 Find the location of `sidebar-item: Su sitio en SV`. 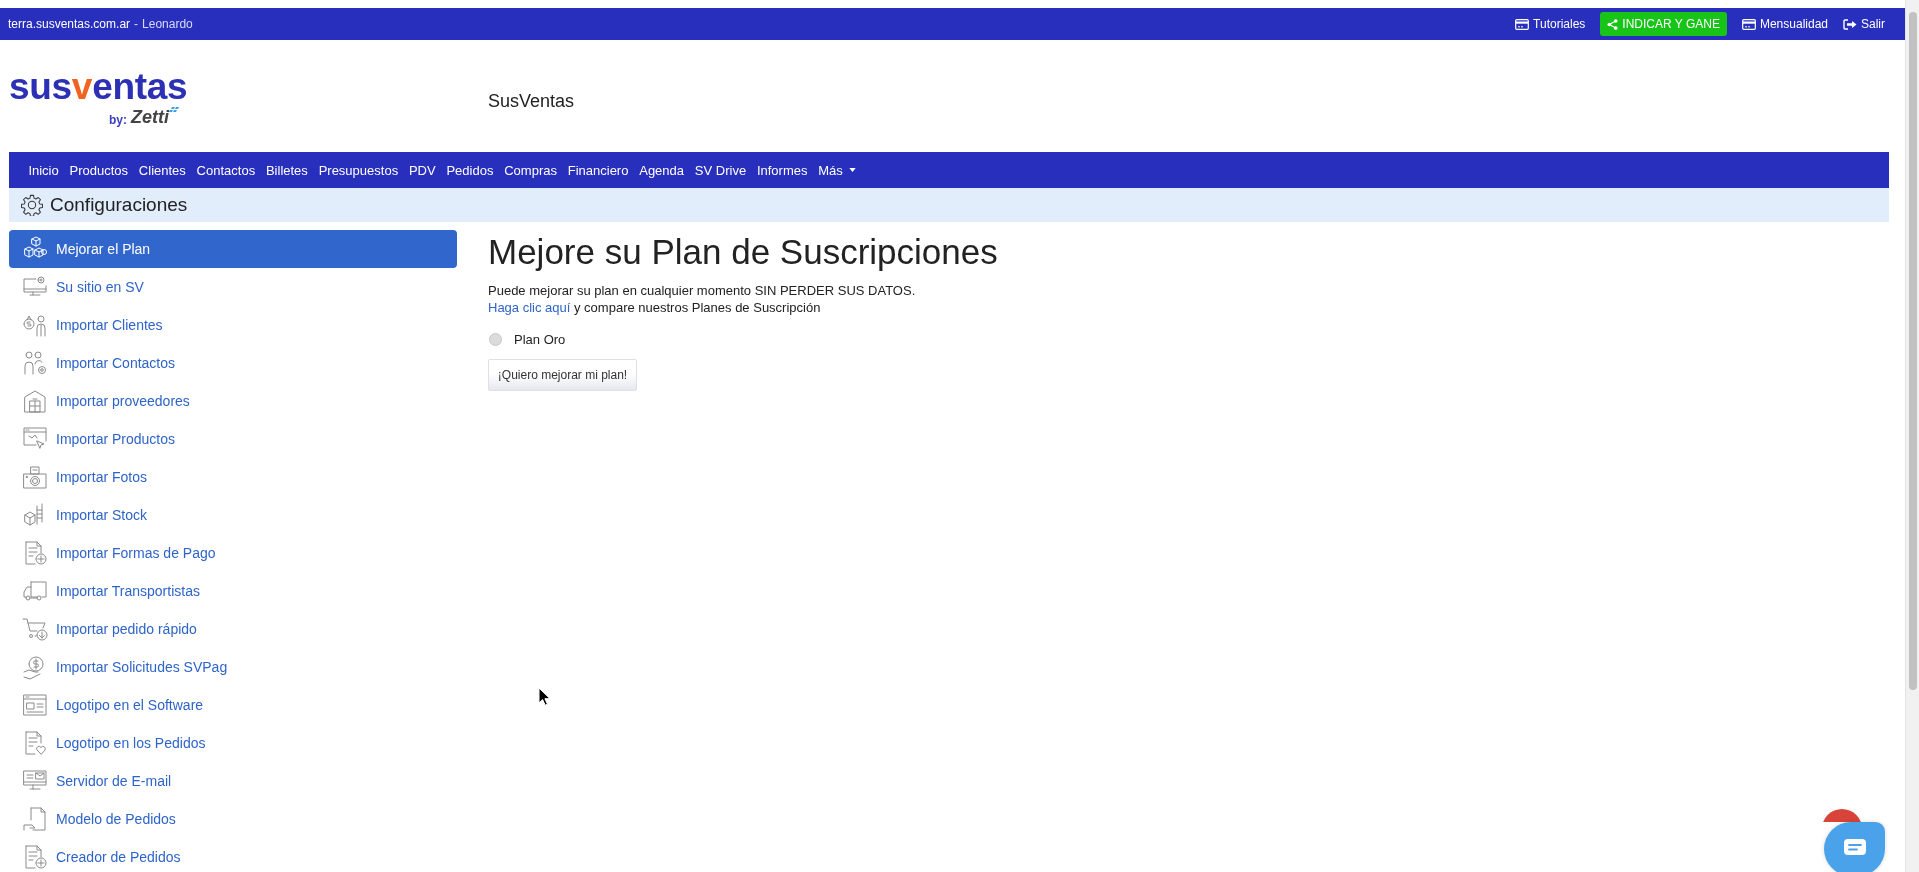

sidebar-item: Su sitio en SV is located at coordinates (233, 287).